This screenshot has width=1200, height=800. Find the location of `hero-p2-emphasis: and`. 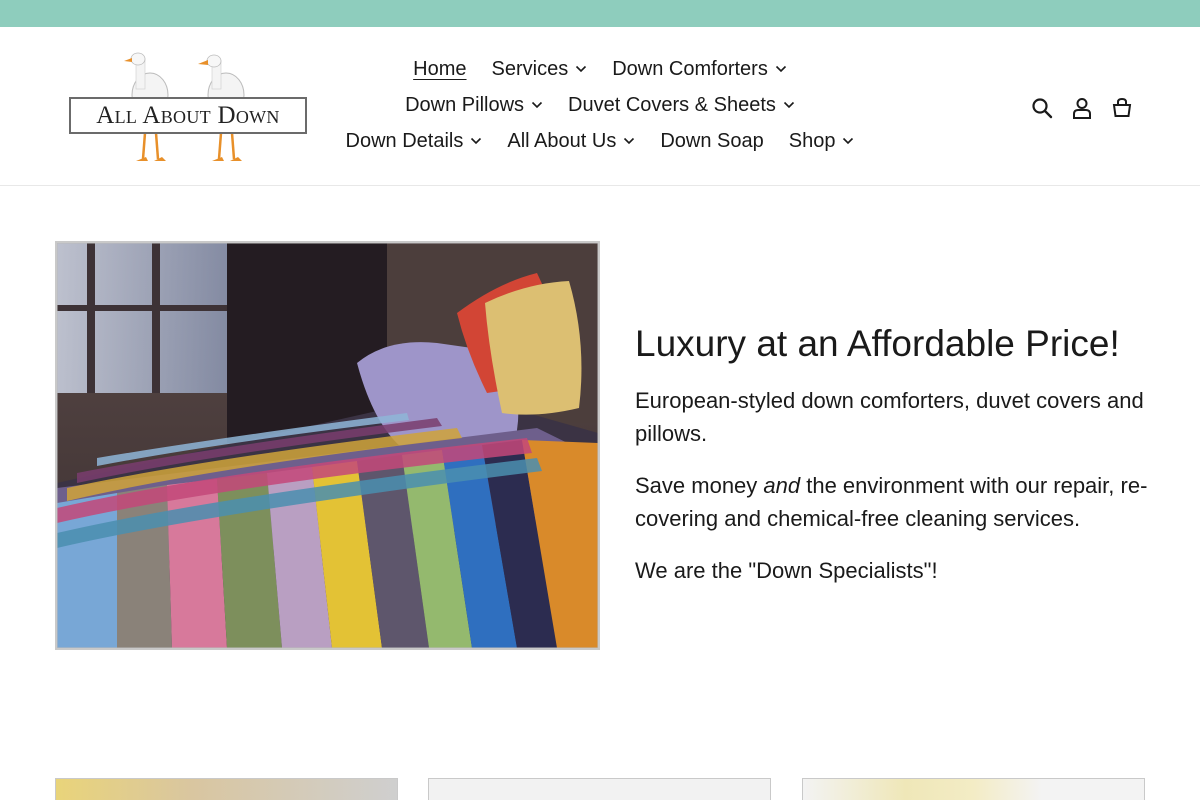

hero-p2-emphasis: and is located at coordinates (782, 486).